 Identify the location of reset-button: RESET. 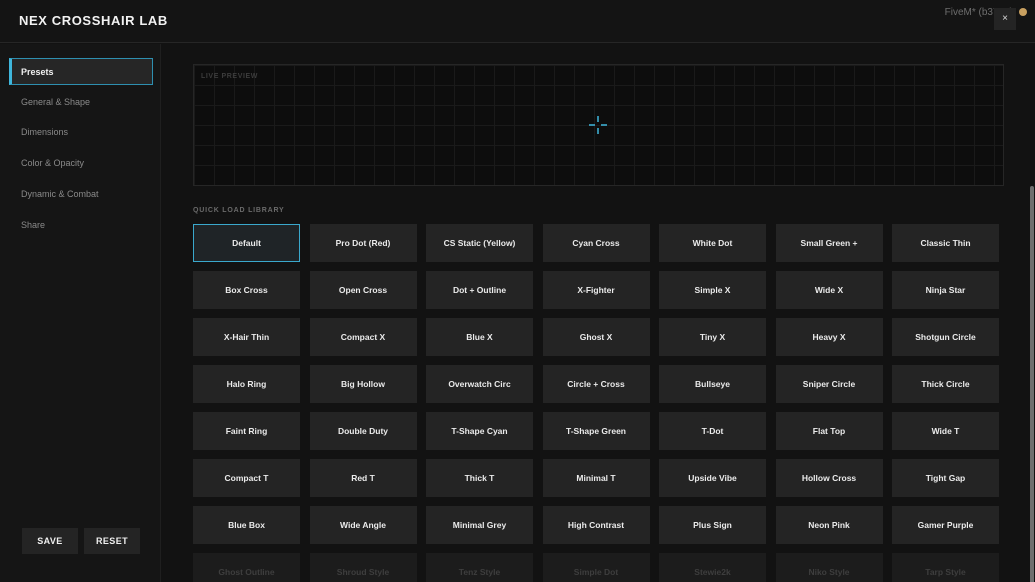
(112, 541).